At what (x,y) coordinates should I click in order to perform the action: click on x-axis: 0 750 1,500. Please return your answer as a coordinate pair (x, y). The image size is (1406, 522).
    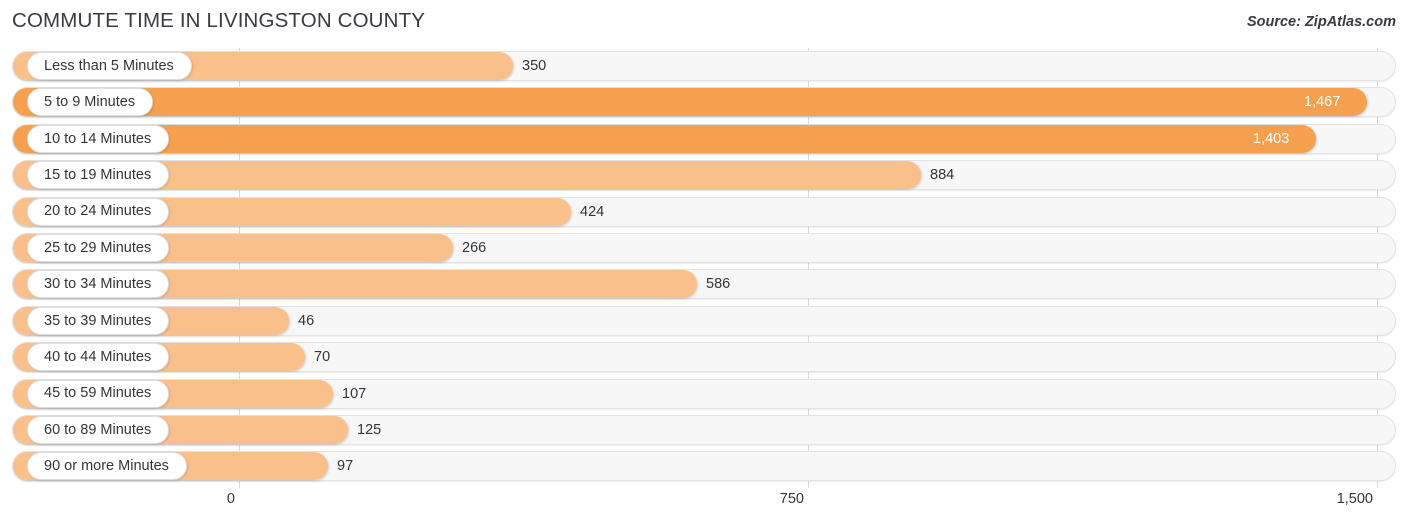
    Looking at the image, I should click on (703, 505).